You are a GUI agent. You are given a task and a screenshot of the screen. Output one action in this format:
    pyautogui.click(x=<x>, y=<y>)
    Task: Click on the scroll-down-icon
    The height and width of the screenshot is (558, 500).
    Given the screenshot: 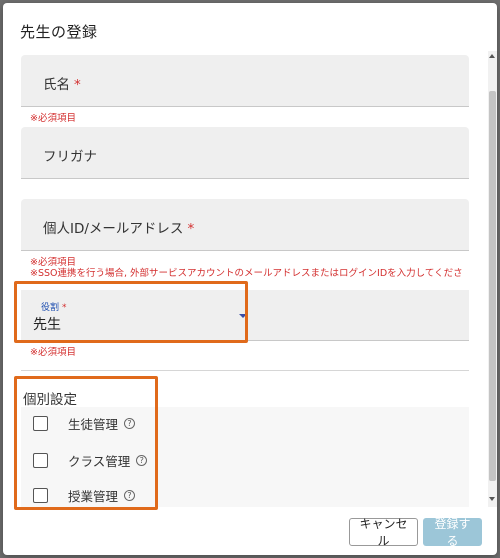 What is the action you would take?
    pyautogui.click(x=492, y=499)
    